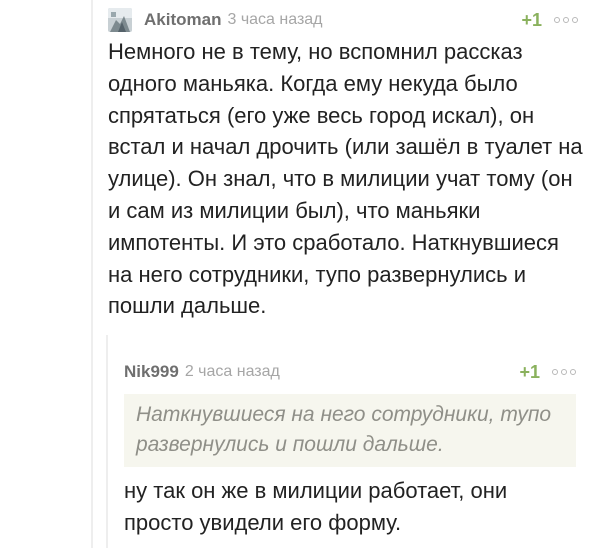  What do you see at coordinates (274, 20) in the screenshot?
I see `comment-time: 3 часа назад` at bounding box center [274, 20].